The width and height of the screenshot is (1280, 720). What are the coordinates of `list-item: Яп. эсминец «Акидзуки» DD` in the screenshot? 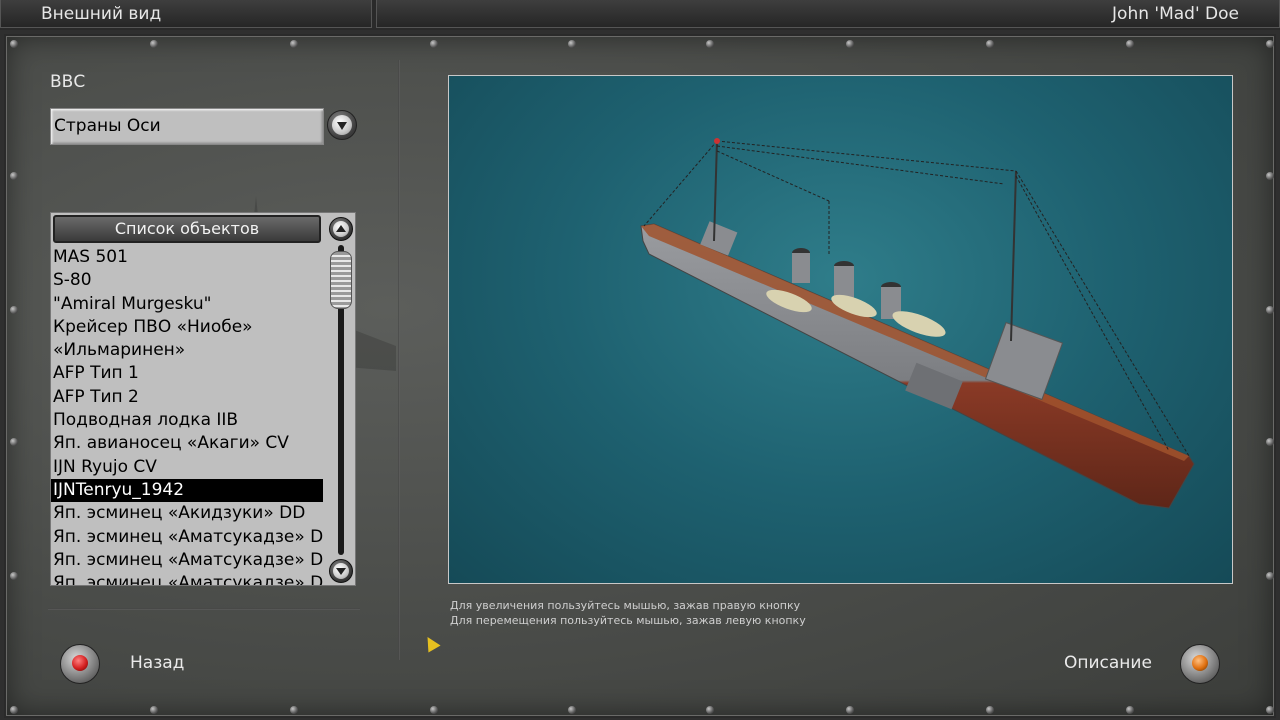 It's located at (187, 513).